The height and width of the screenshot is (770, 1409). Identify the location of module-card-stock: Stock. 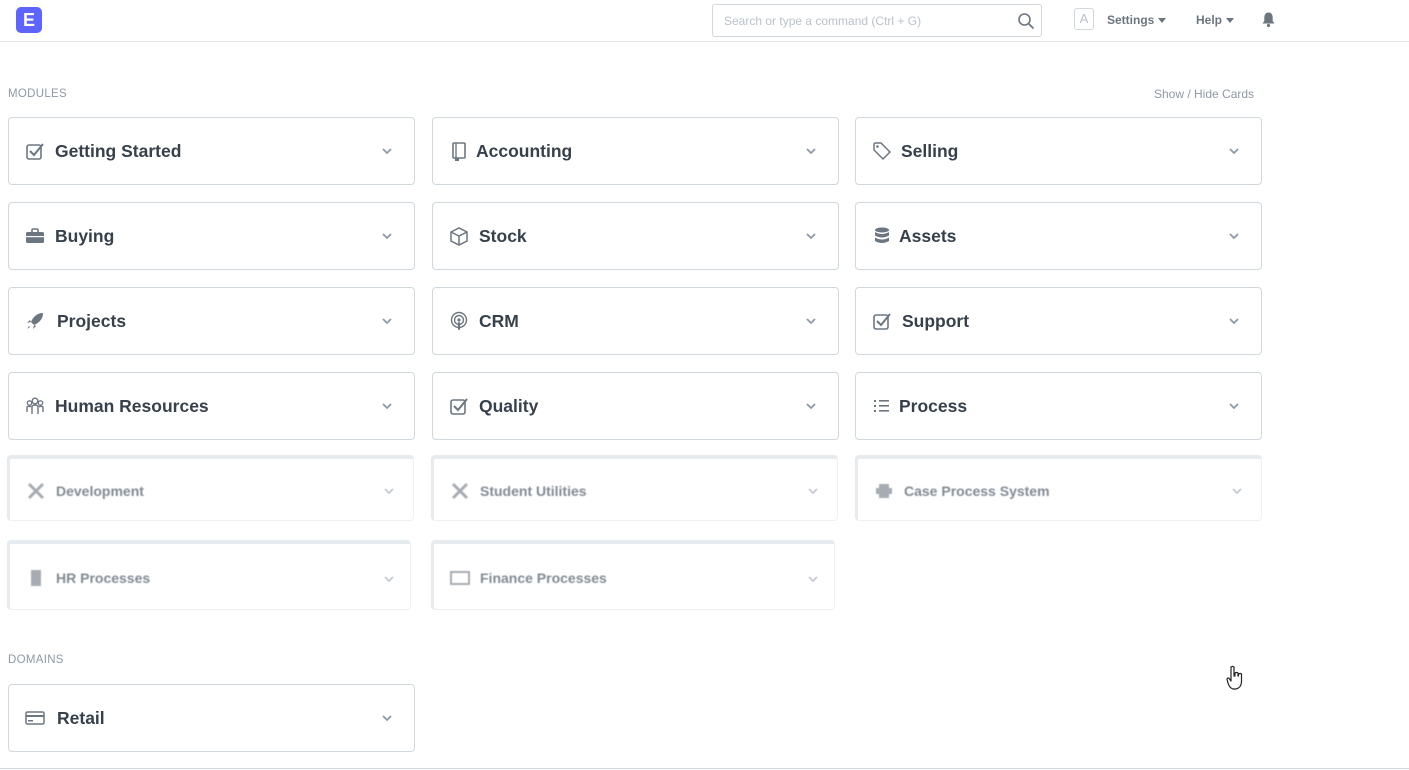
(635, 236).